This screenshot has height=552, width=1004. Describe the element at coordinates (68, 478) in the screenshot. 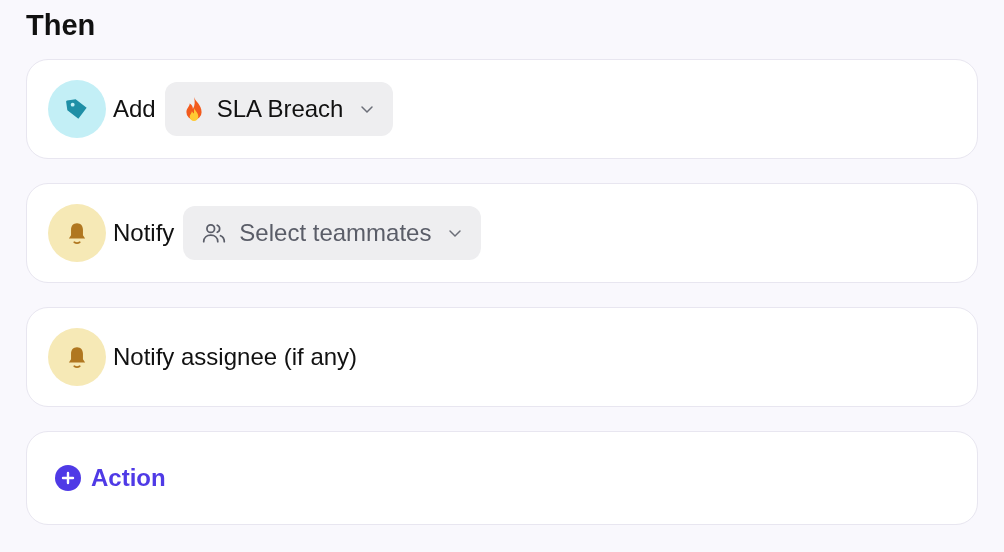

I see `plus-icon` at that location.